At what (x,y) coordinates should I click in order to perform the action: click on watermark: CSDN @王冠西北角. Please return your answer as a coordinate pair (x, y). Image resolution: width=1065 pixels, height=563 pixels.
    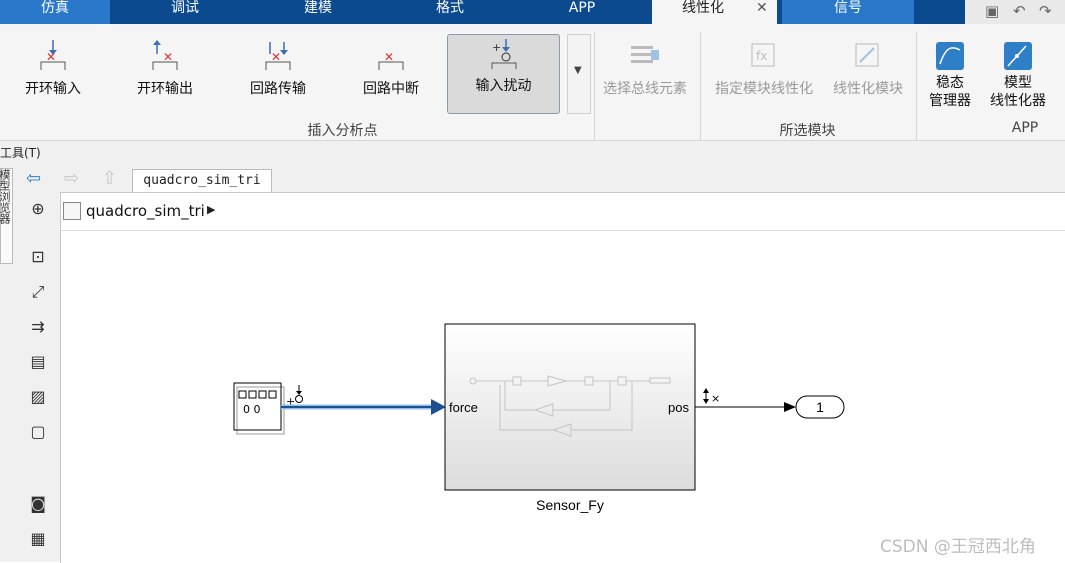
    Looking at the image, I should click on (958, 547).